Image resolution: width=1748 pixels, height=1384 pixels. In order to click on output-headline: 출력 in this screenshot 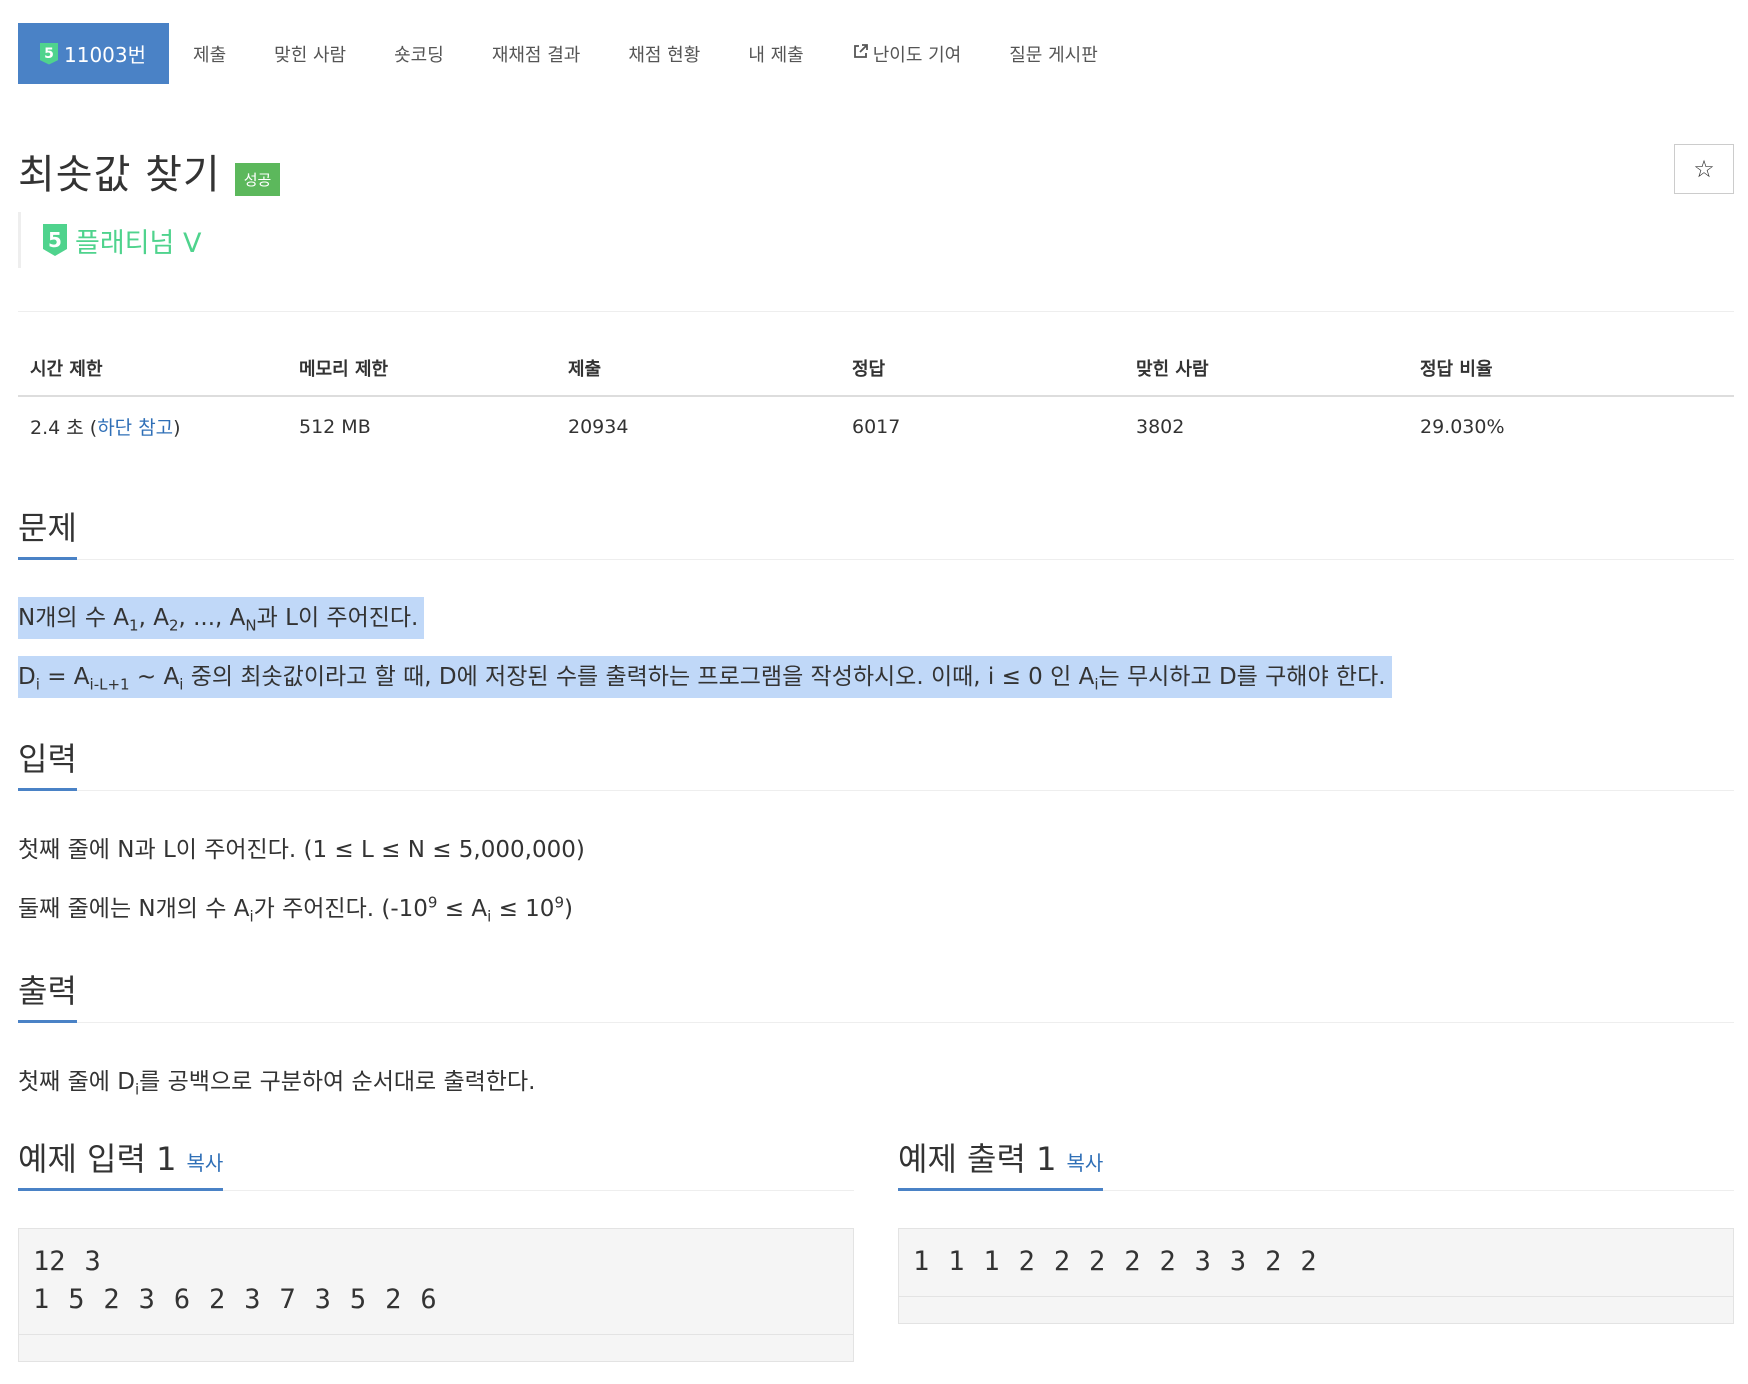, I will do `click(876, 994)`.